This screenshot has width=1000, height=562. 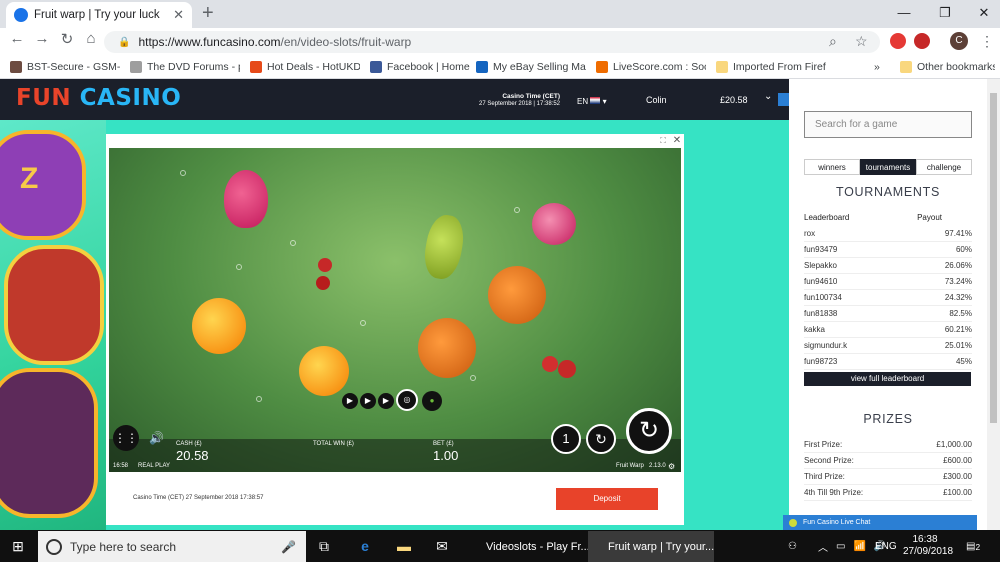 What do you see at coordinates (888, 282) in the screenshot?
I see `leaderboard-row: fun94610 73.24%` at bounding box center [888, 282].